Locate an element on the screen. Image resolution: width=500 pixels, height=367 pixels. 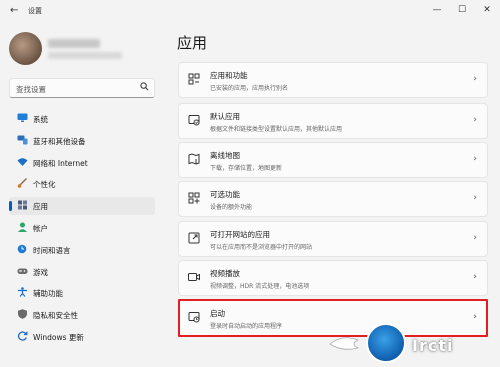
shield-icon is located at coordinates (22, 315).